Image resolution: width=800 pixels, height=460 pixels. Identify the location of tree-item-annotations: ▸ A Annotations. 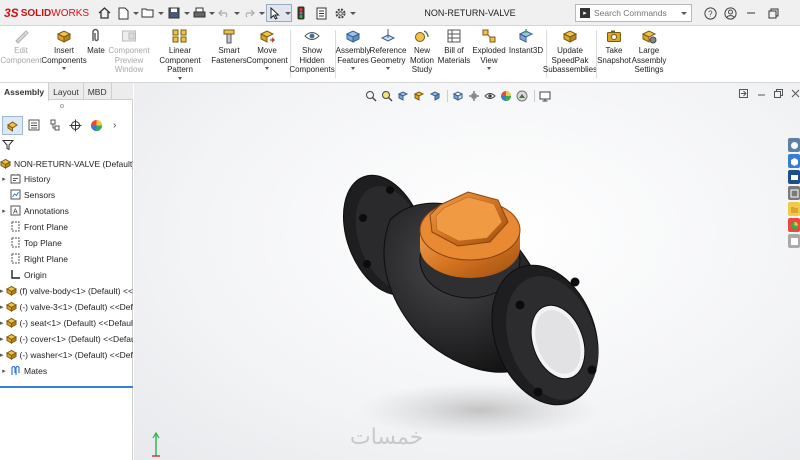
(66, 210).